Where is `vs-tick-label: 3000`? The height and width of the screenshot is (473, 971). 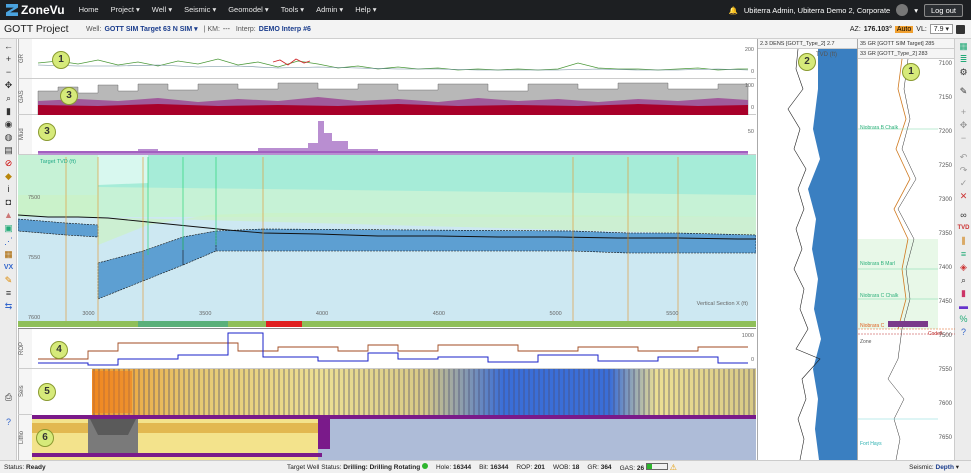 vs-tick-label: 3000 is located at coordinates (88, 314).